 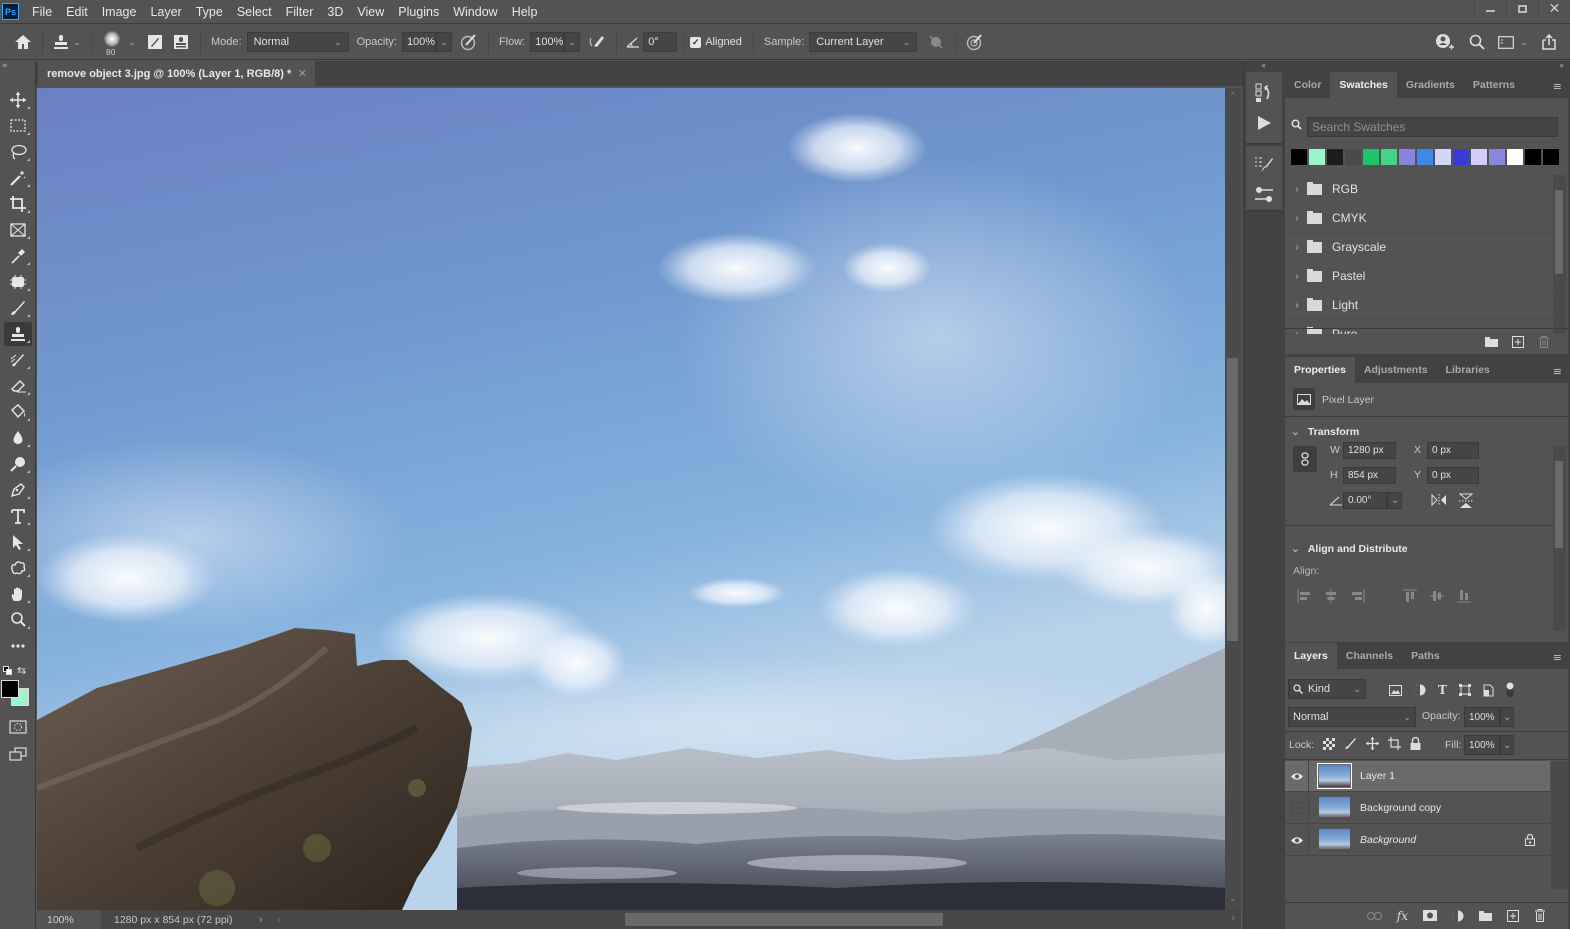 I want to click on sample-select: Current Layer ⌄, so click(x=863, y=42).